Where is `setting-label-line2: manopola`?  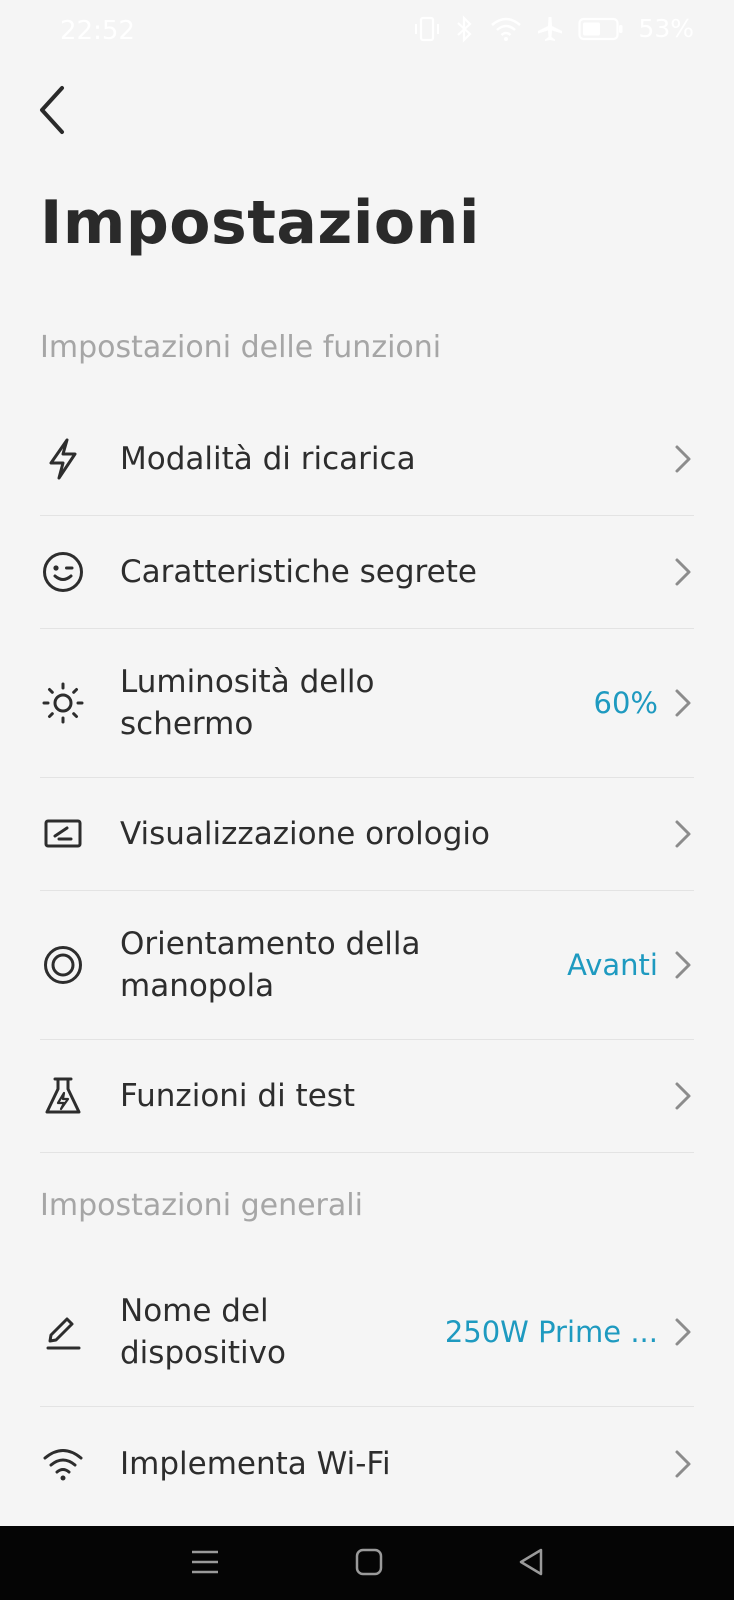
setting-label-line2: manopola is located at coordinates (197, 985).